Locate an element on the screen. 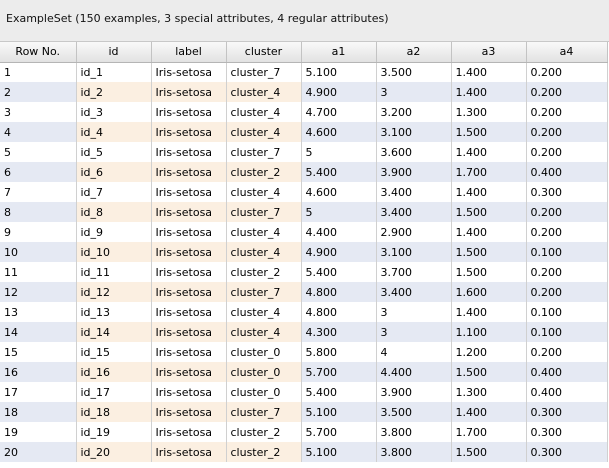  column-header-a2: a2 is located at coordinates (414, 52).